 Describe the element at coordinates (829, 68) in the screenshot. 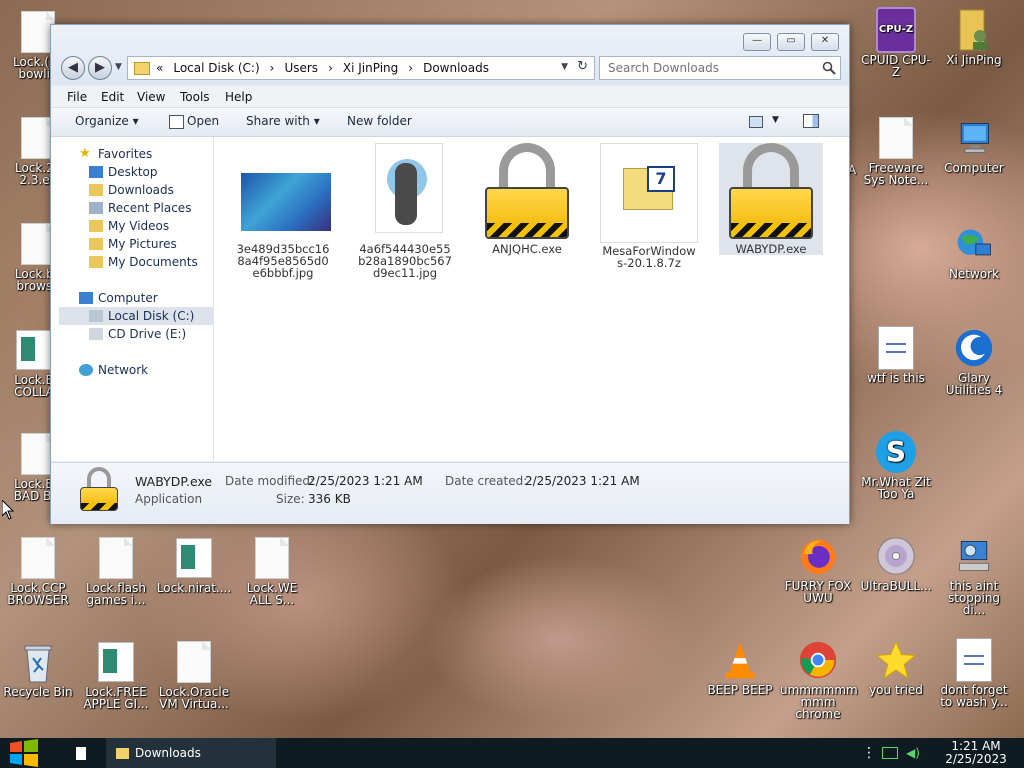

I see `search-icon` at that location.